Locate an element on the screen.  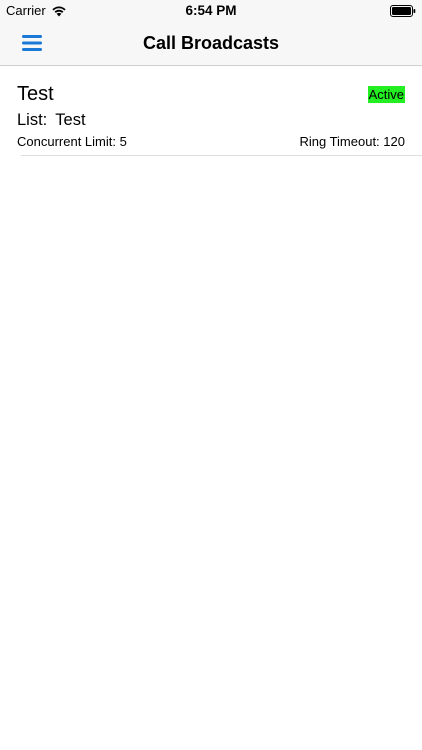
concurrent-limit: Concurrent Limit: 5 is located at coordinates (72, 141).